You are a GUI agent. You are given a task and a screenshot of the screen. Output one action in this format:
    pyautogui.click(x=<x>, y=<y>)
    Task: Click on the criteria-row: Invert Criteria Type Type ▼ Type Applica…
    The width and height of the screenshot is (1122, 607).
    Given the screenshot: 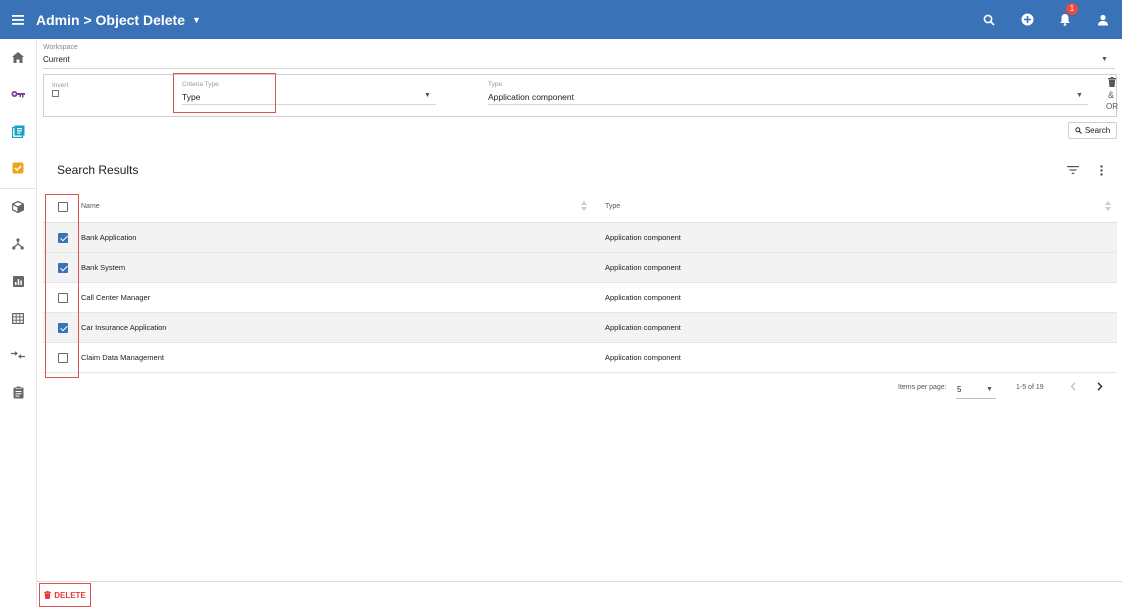 What is the action you would take?
    pyautogui.click(x=581, y=95)
    